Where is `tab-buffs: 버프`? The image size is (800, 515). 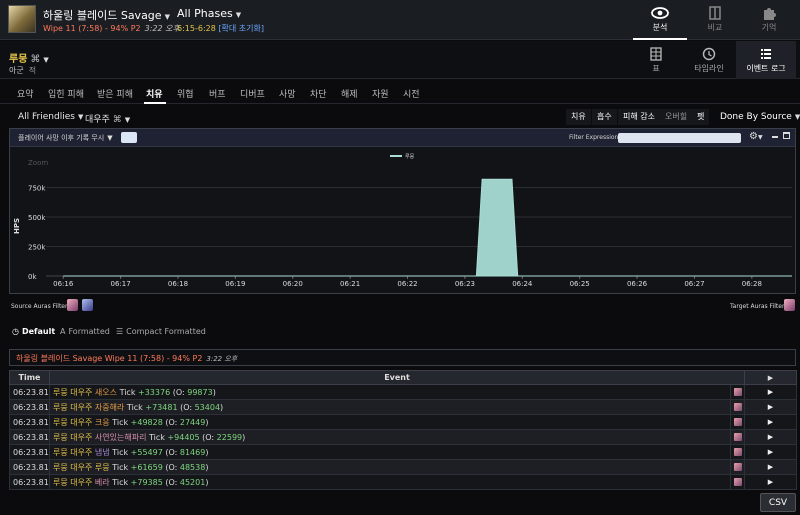
tab-buffs: 버프 is located at coordinates (217, 93).